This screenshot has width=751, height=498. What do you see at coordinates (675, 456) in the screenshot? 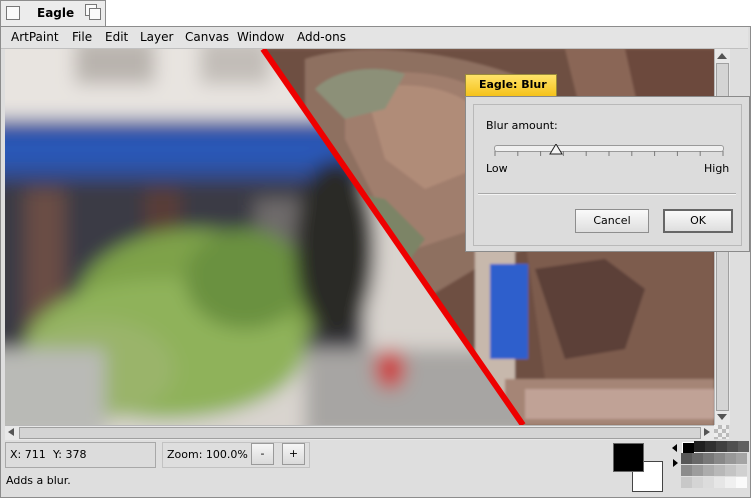
I see `palette-switch` at bounding box center [675, 456].